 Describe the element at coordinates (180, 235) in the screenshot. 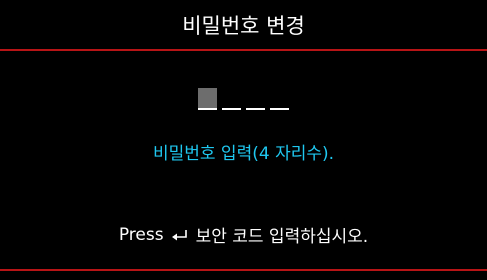

I see `enter-icon` at that location.